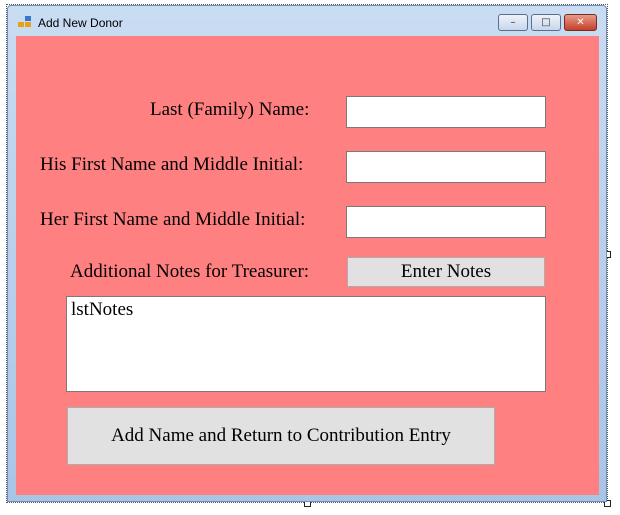 This screenshot has width=620, height=515. I want to click on last-name-input, so click(446, 112).